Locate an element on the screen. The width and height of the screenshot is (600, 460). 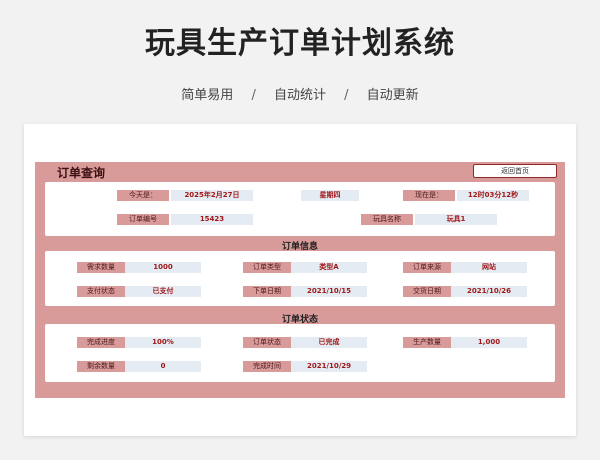
produced-value: 1,000 is located at coordinates (489, 342).